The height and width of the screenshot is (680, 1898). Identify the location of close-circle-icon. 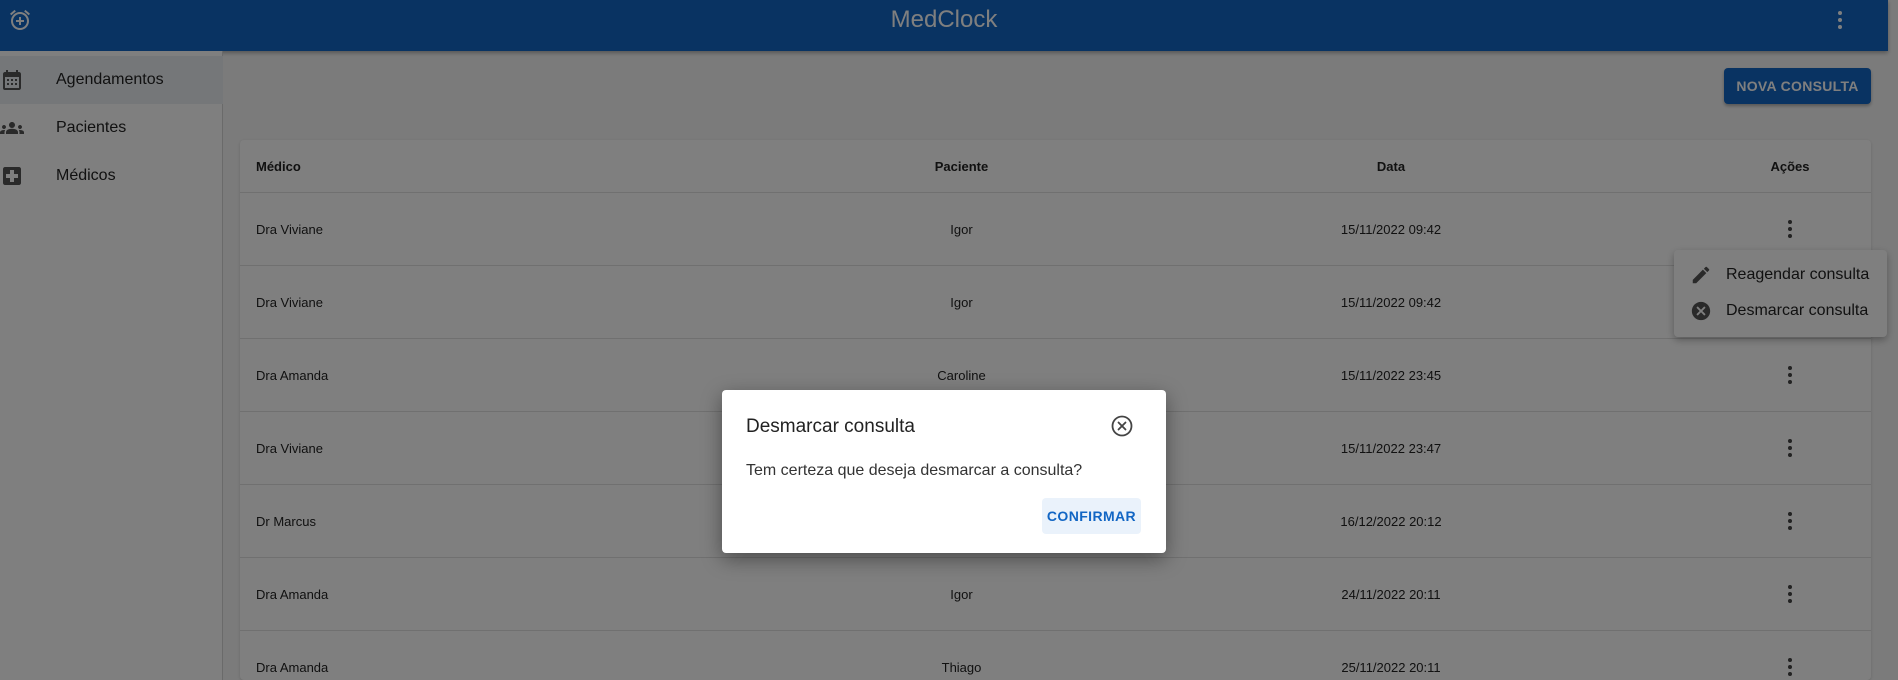
(1122, 426).